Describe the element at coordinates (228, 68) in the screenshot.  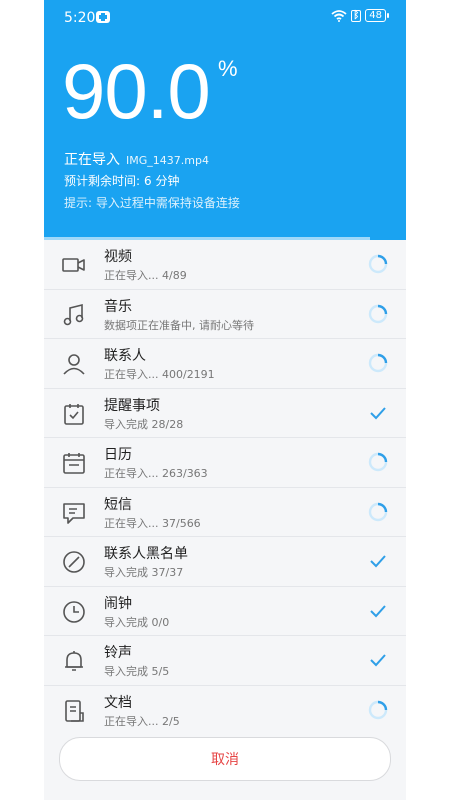
I see `percent-sign: %` at that location.